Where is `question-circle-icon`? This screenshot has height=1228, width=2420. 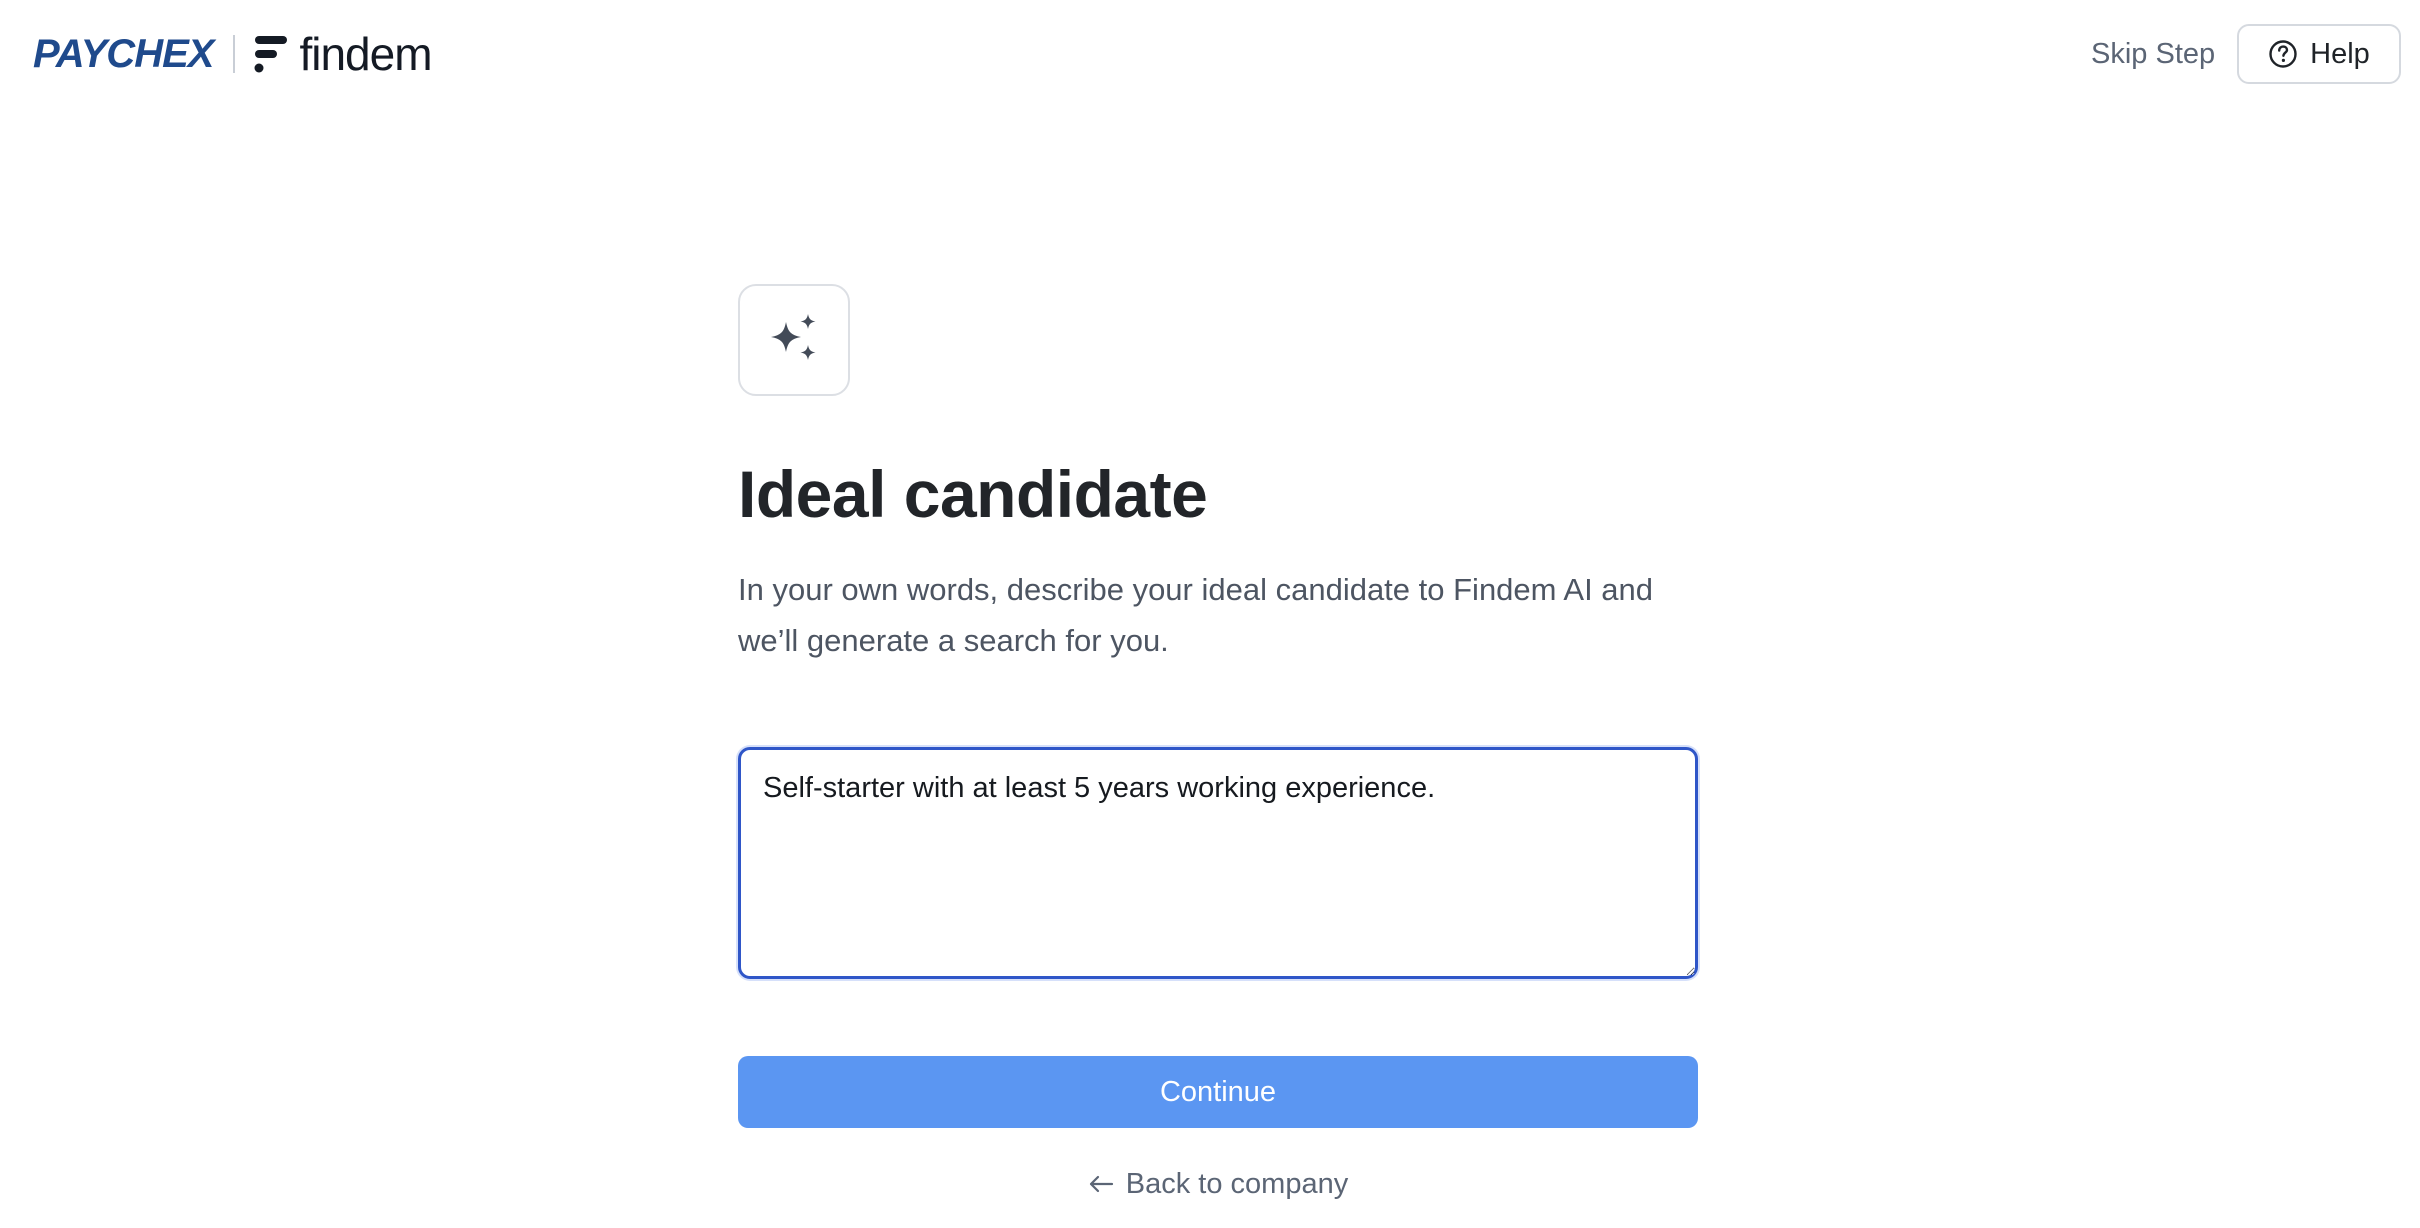 question-circle-icon is located at coordinates (2283, 54).